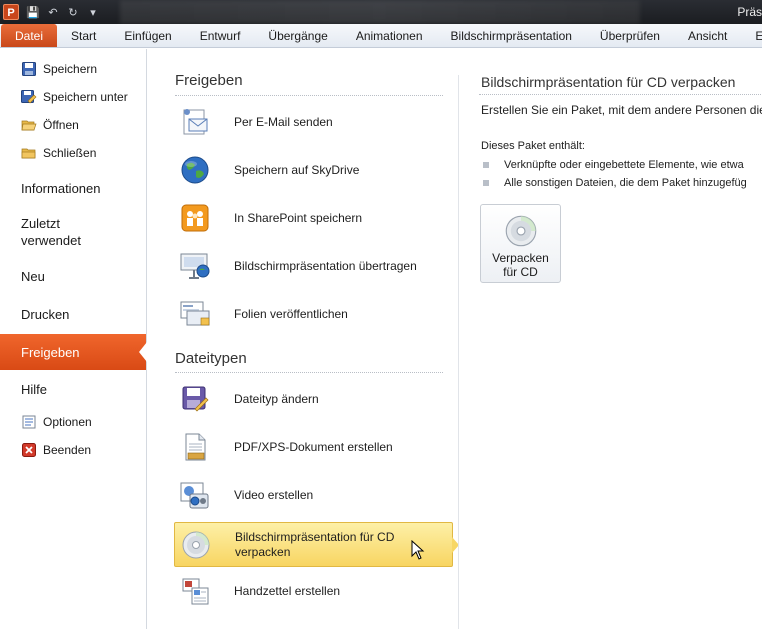  What do you see at coordinates (29, 35) in the screenshot?
I see `tab-datei: Datei` at bounding box center [29, 35].